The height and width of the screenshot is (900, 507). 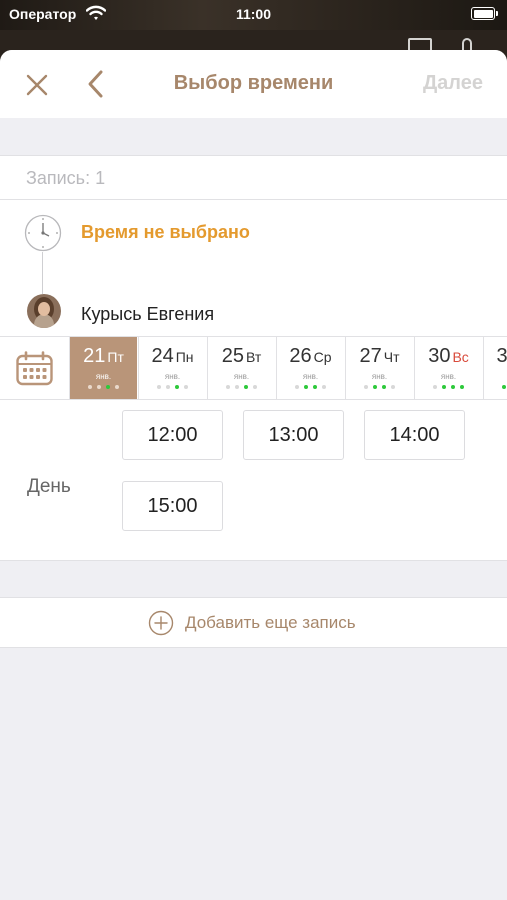 I want to click on date-label: 21 Пт, so click(x=103, y=356).